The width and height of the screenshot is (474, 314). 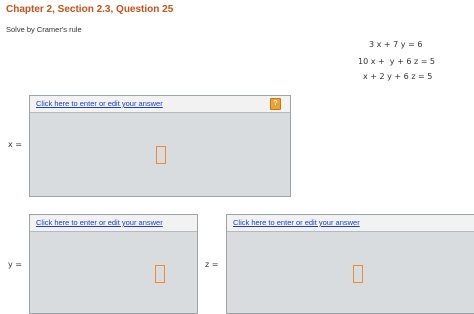 What do you see at coordinates (15, 264) in the screenshot?
I see `y-label: y =` at bounding box center [15, 264].